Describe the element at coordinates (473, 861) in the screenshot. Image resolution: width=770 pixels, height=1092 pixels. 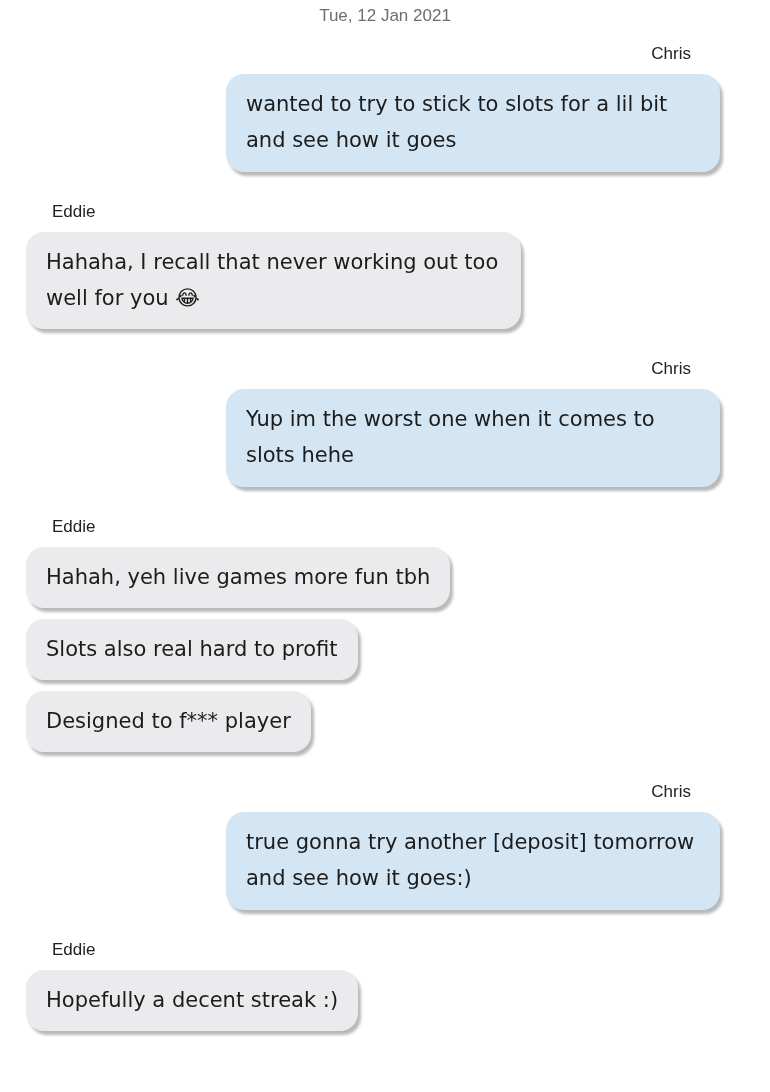
I see `message-bubble: true gonna try another [deposit] tomorrow and see how it goes:)` at that location.